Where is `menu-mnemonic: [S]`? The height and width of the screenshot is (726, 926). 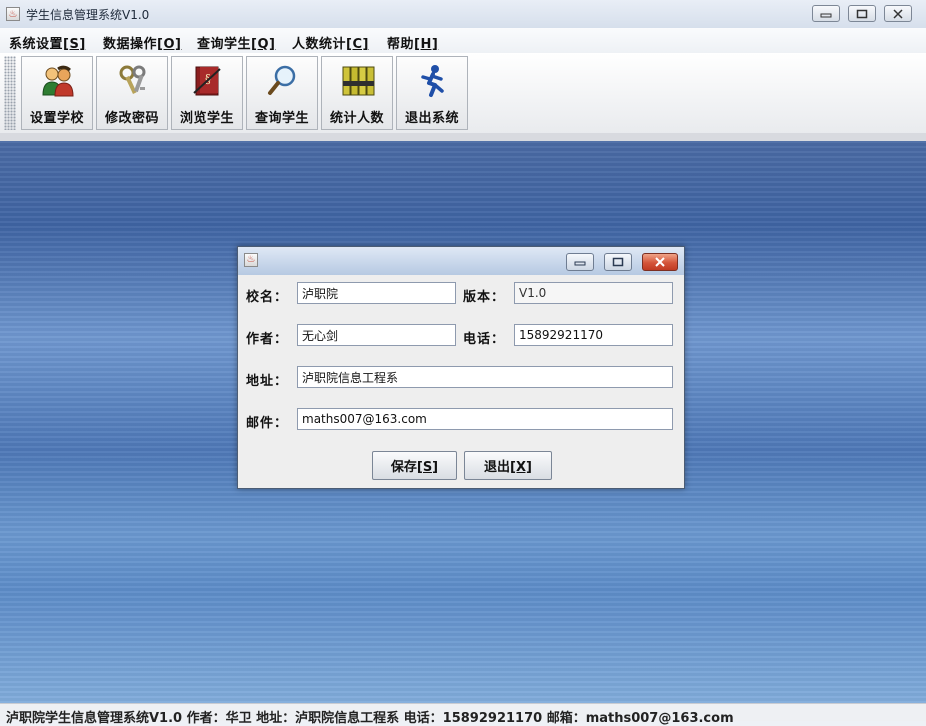
menu-mnemonic: [S] is located at coordinates (74, 44).